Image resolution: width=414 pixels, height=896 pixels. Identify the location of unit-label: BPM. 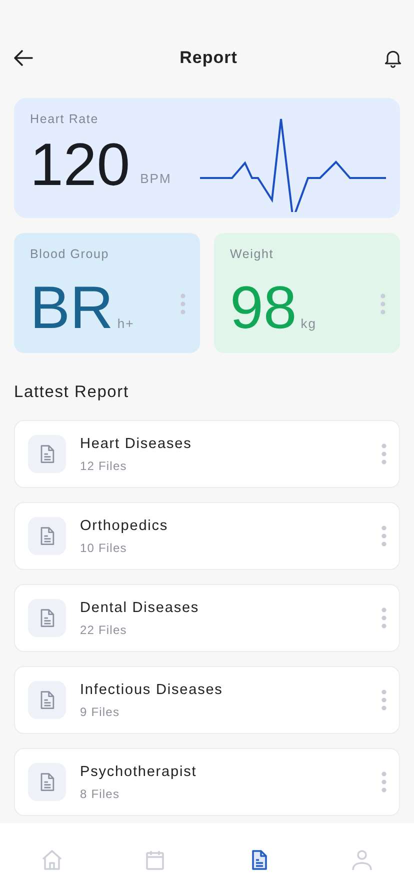
(156, 178).